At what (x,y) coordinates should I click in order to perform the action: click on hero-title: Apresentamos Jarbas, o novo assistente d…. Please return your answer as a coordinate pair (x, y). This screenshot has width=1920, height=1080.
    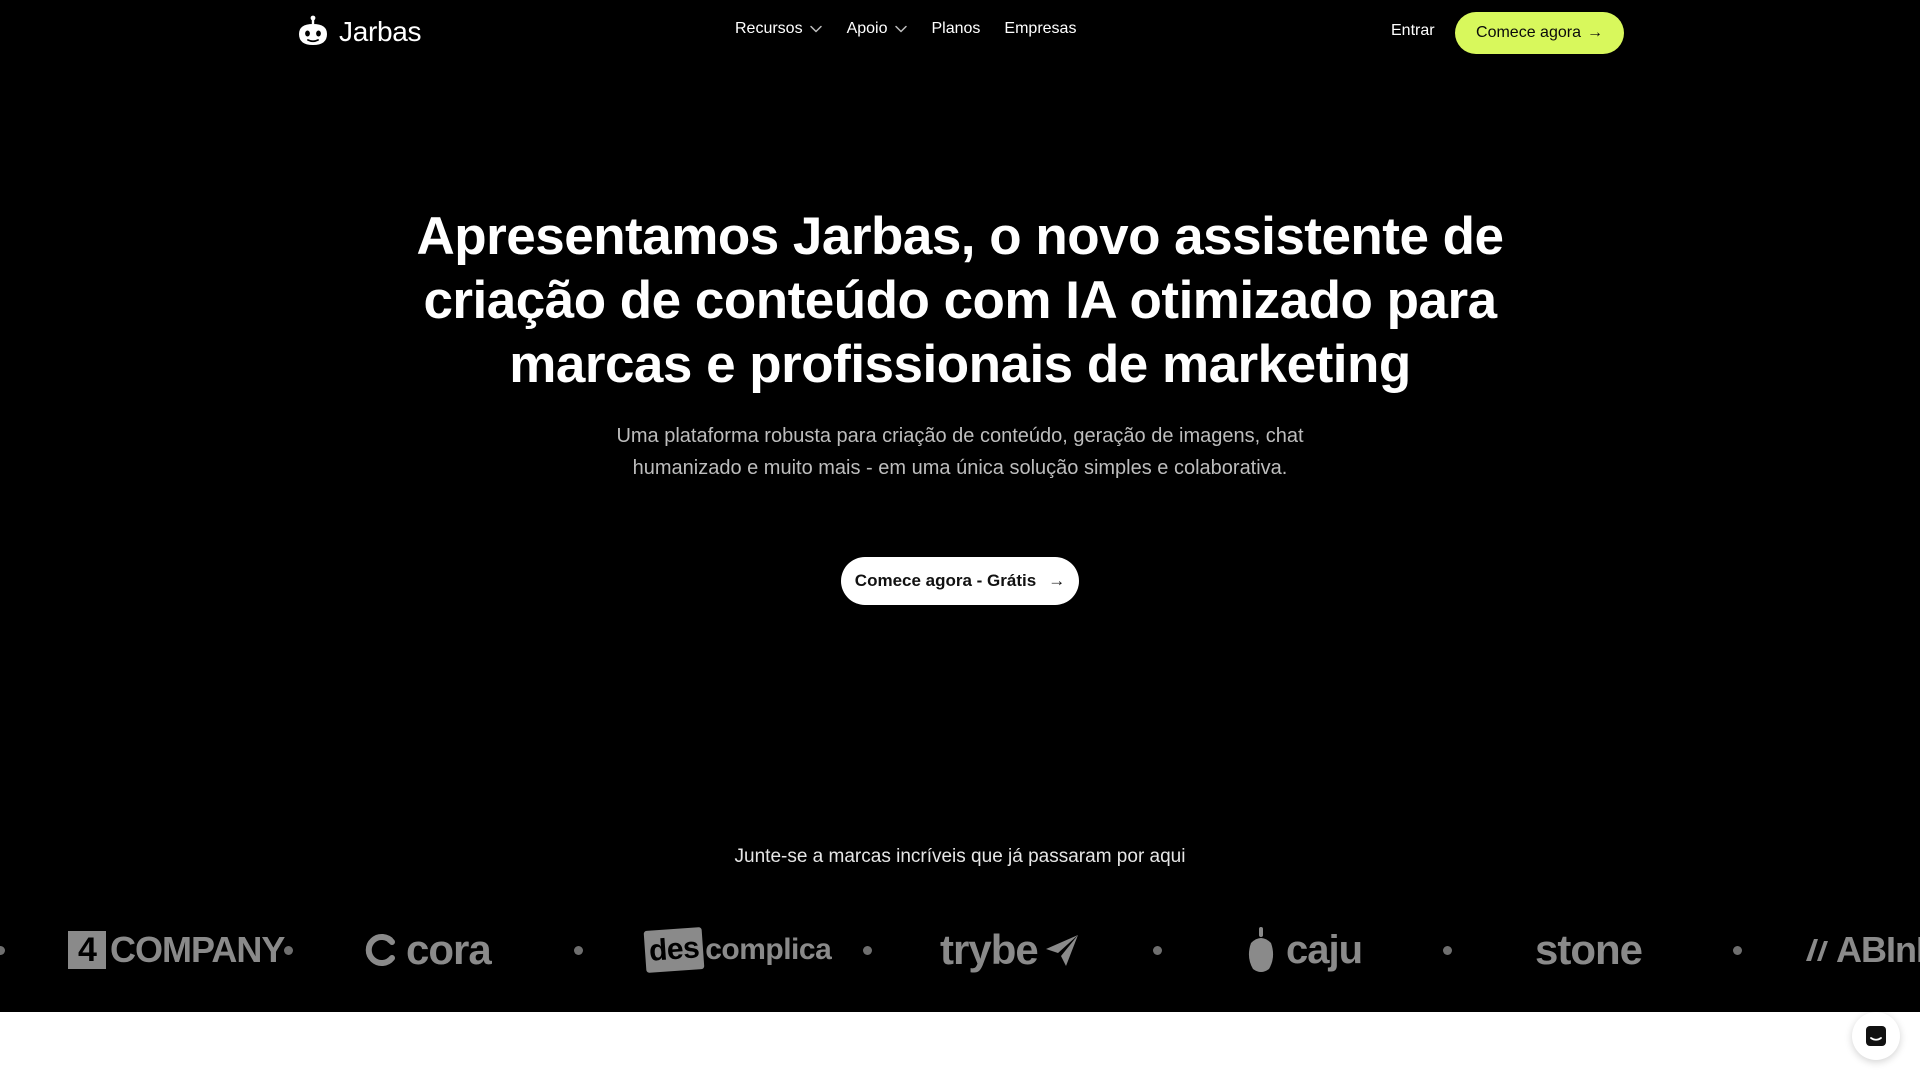
    Looking at the image, I should click on (960, 300).